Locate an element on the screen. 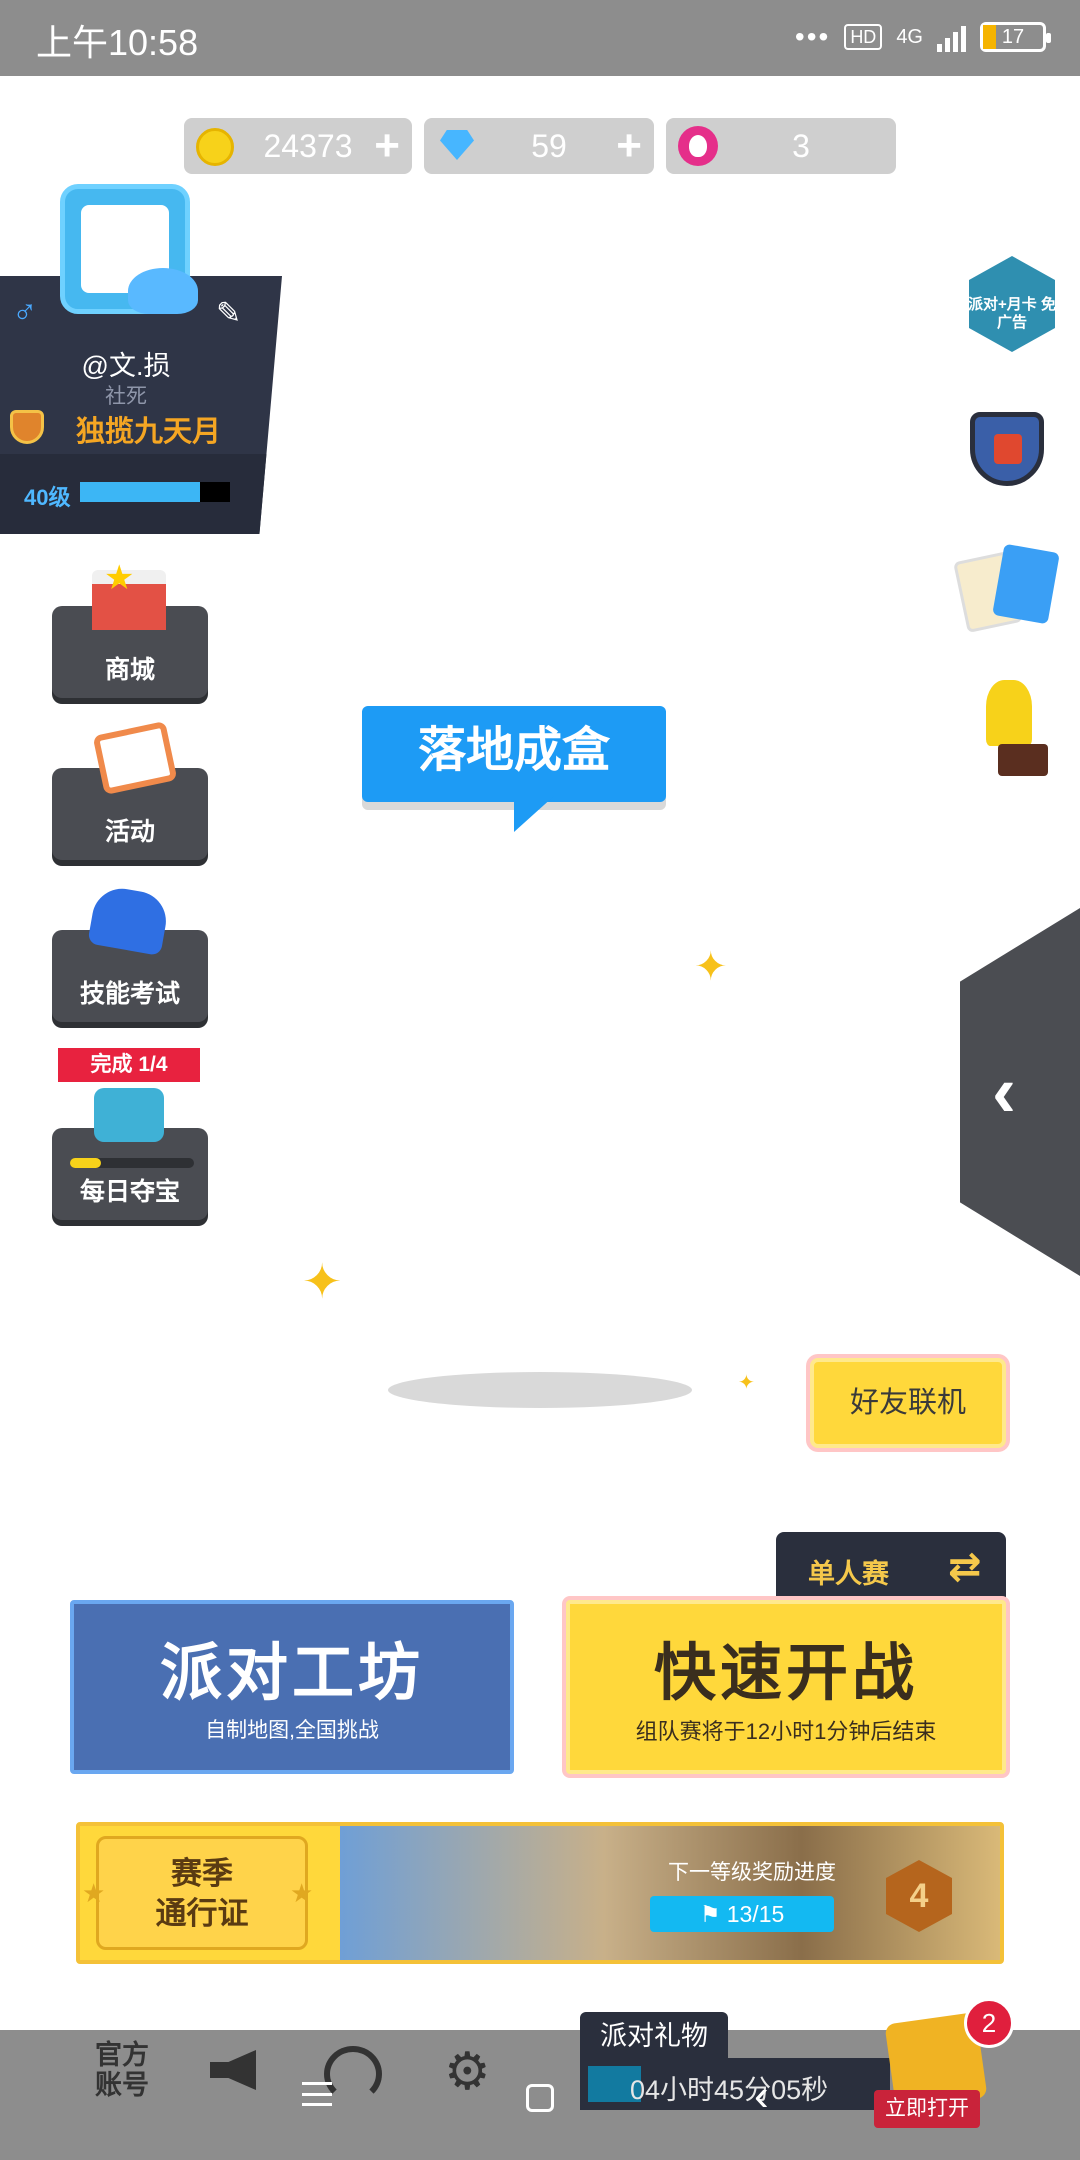 Image resolution: width=1080 pixels, height=2160 pixels. lotus-icon is located at coordinates (698, 146).